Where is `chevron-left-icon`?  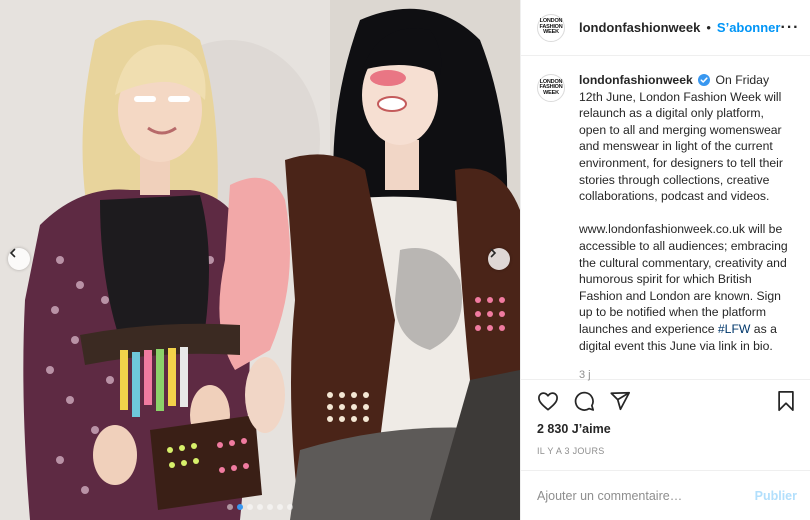
chevron-left-icon is located at coordinates (12, 253).